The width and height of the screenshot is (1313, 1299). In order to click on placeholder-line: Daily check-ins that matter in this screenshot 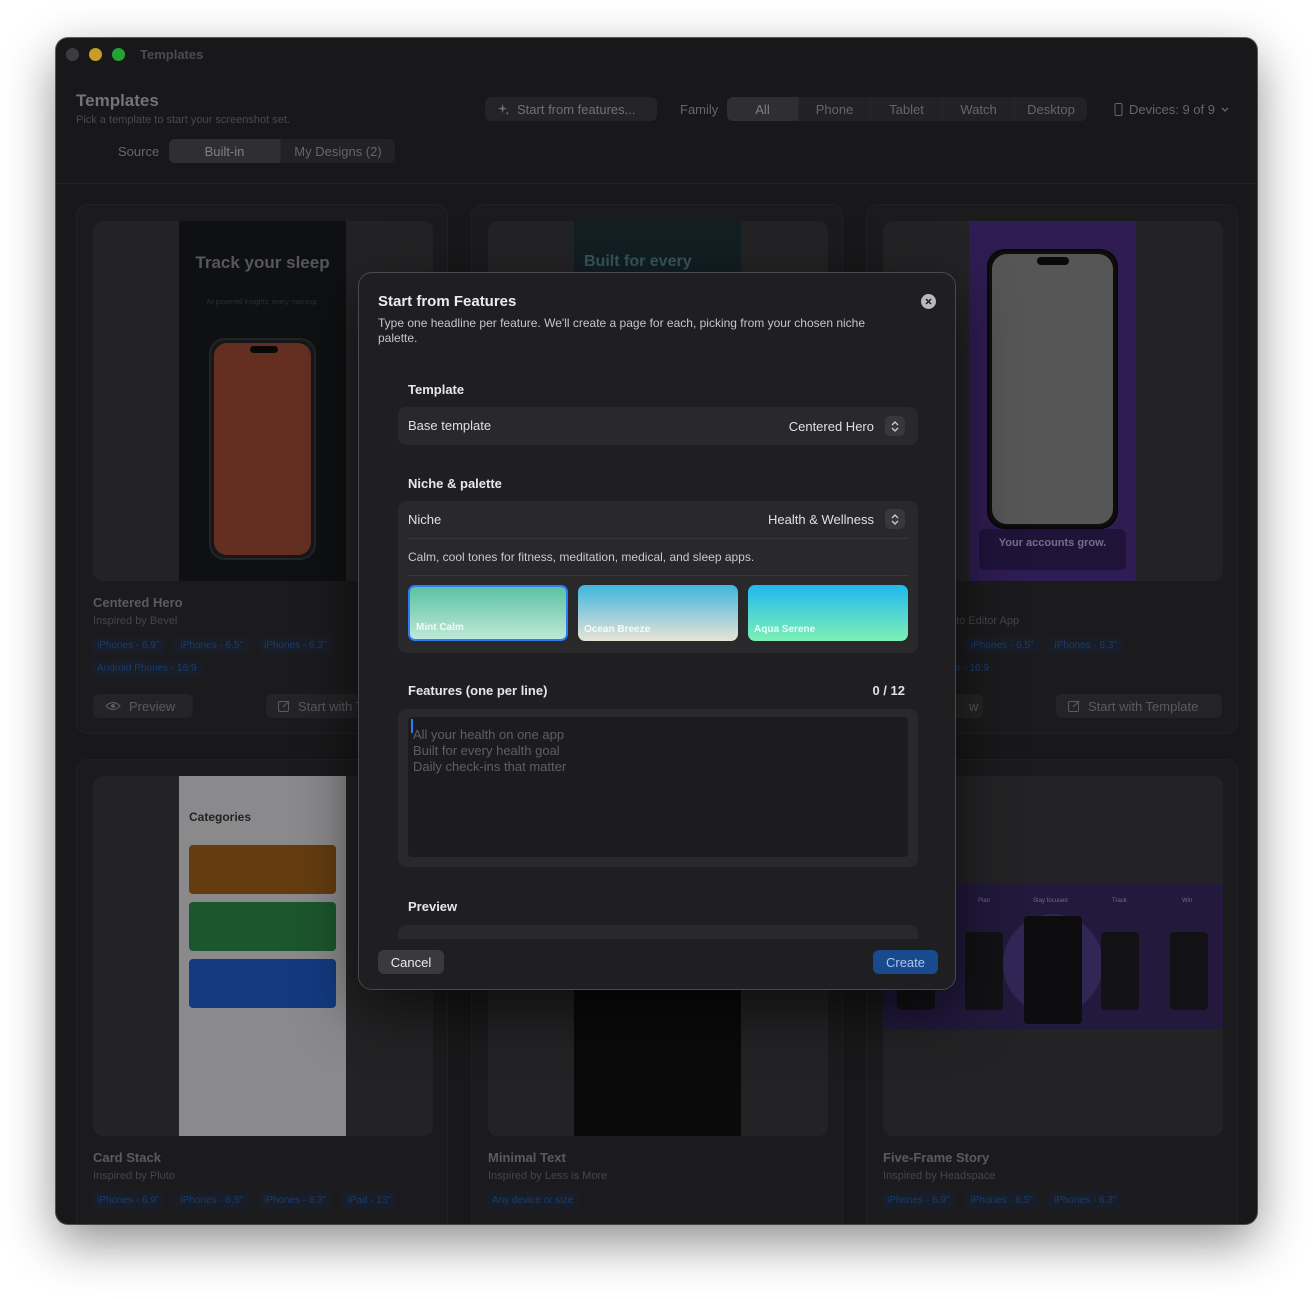, I will do `click(490, 766)`.